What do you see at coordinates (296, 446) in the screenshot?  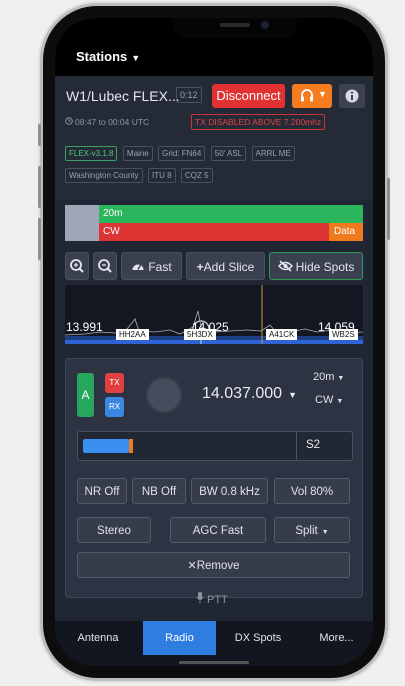 I see `divider` at bounding box center [296, 446].